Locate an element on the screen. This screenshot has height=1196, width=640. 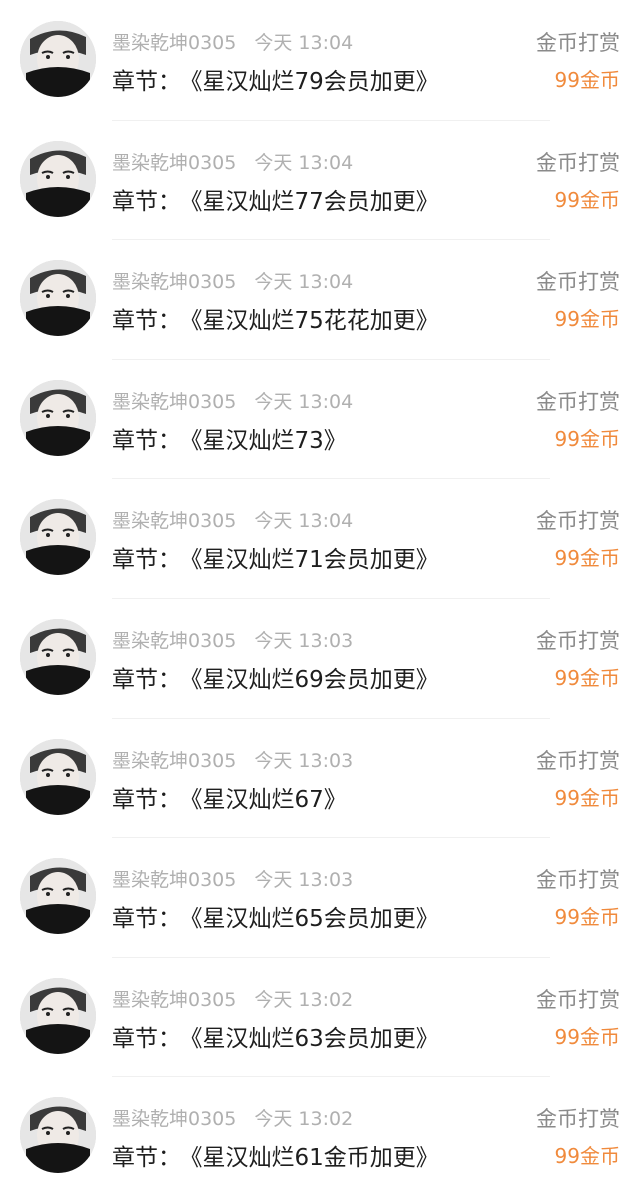
chapter-title: 《星汉灿烂63会员加更》 is located at coordinates (315, 1039).